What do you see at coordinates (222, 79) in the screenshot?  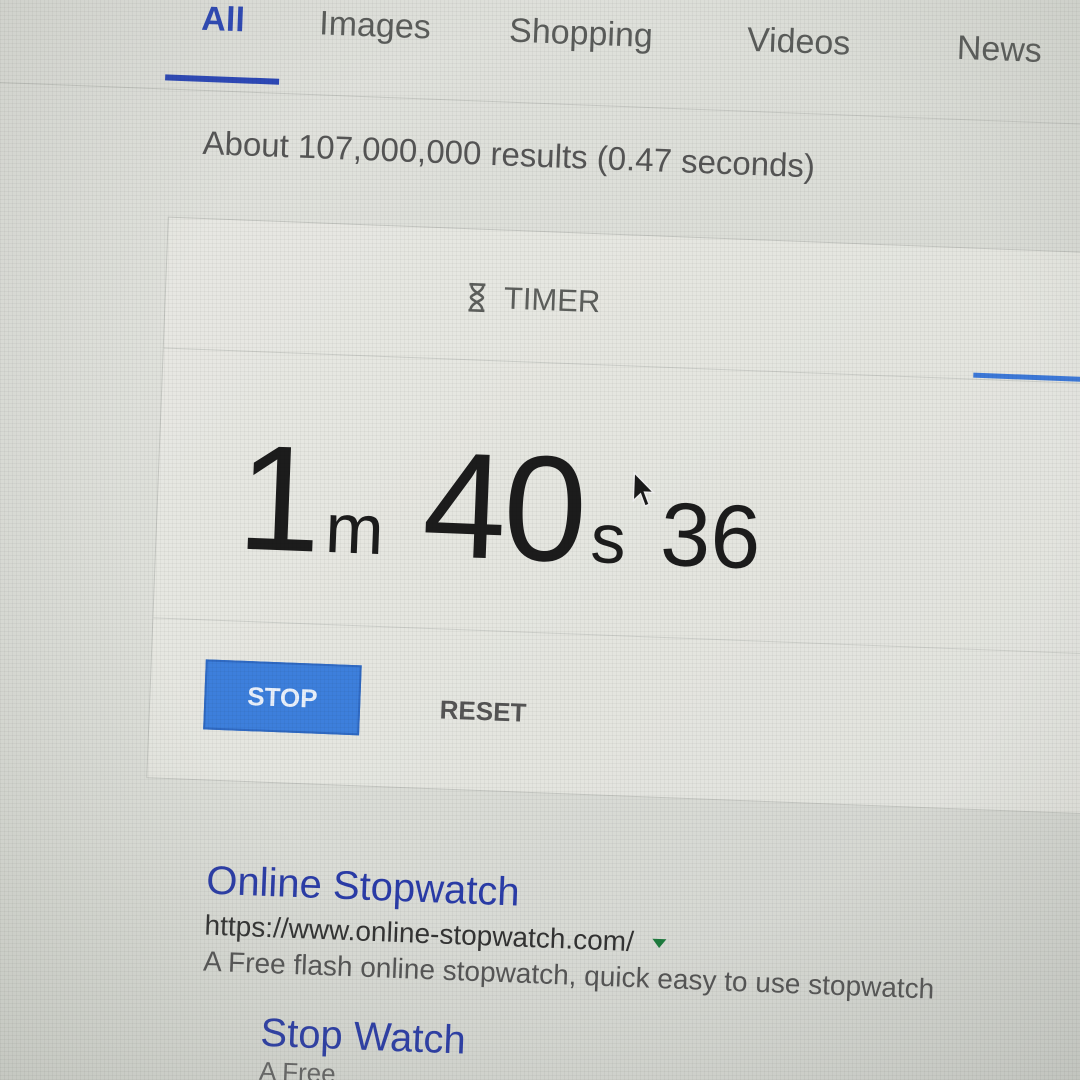 I see `active-tab-indicator` at bounding box center [222, 79].